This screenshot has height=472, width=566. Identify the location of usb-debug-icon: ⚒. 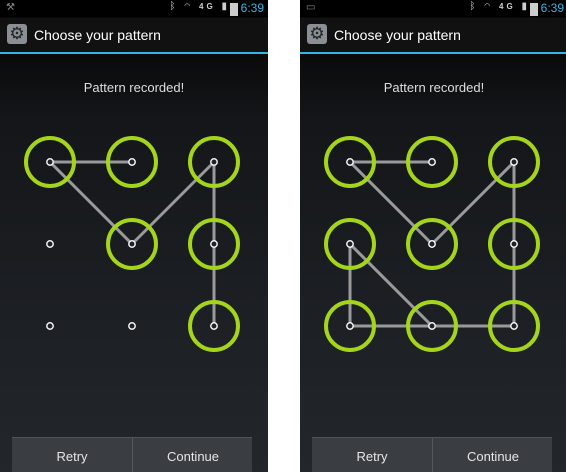
(10, 7).